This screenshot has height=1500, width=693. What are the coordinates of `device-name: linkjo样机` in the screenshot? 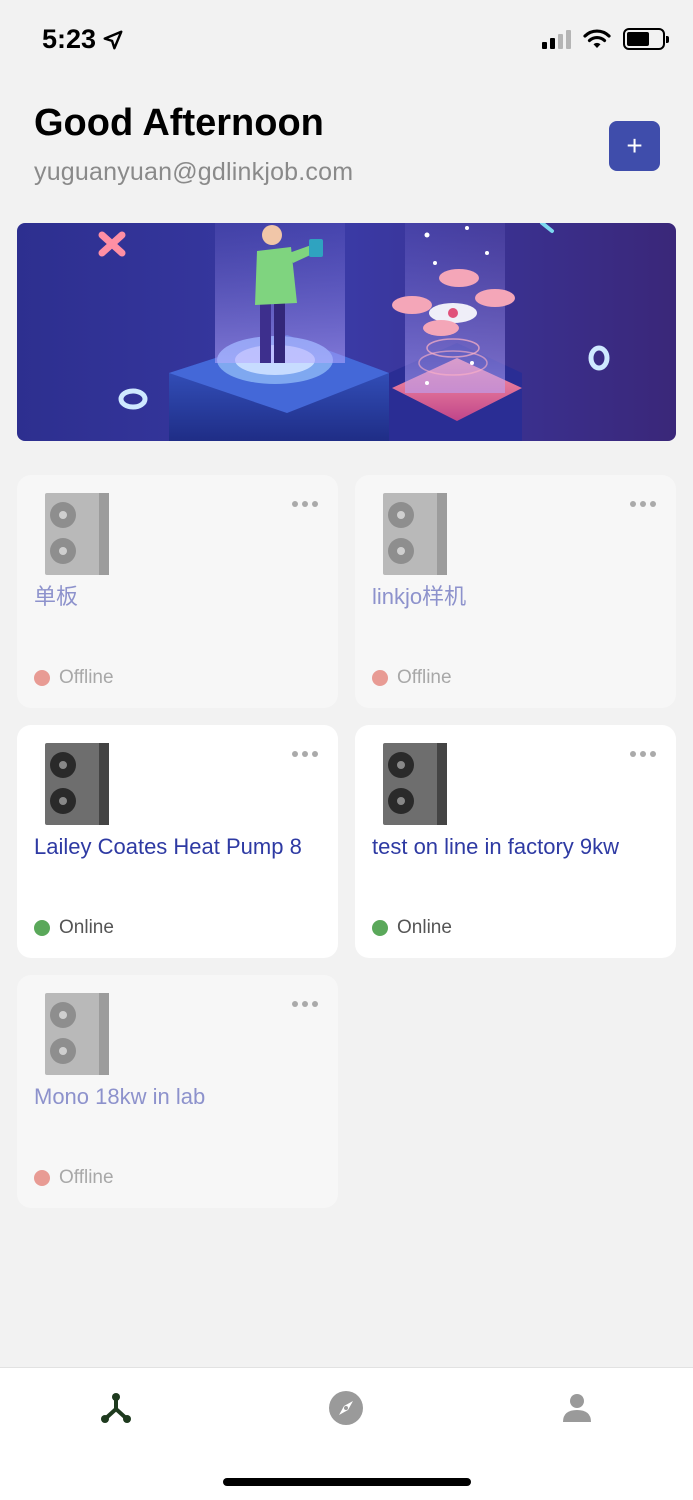 It's located at (419, 596).